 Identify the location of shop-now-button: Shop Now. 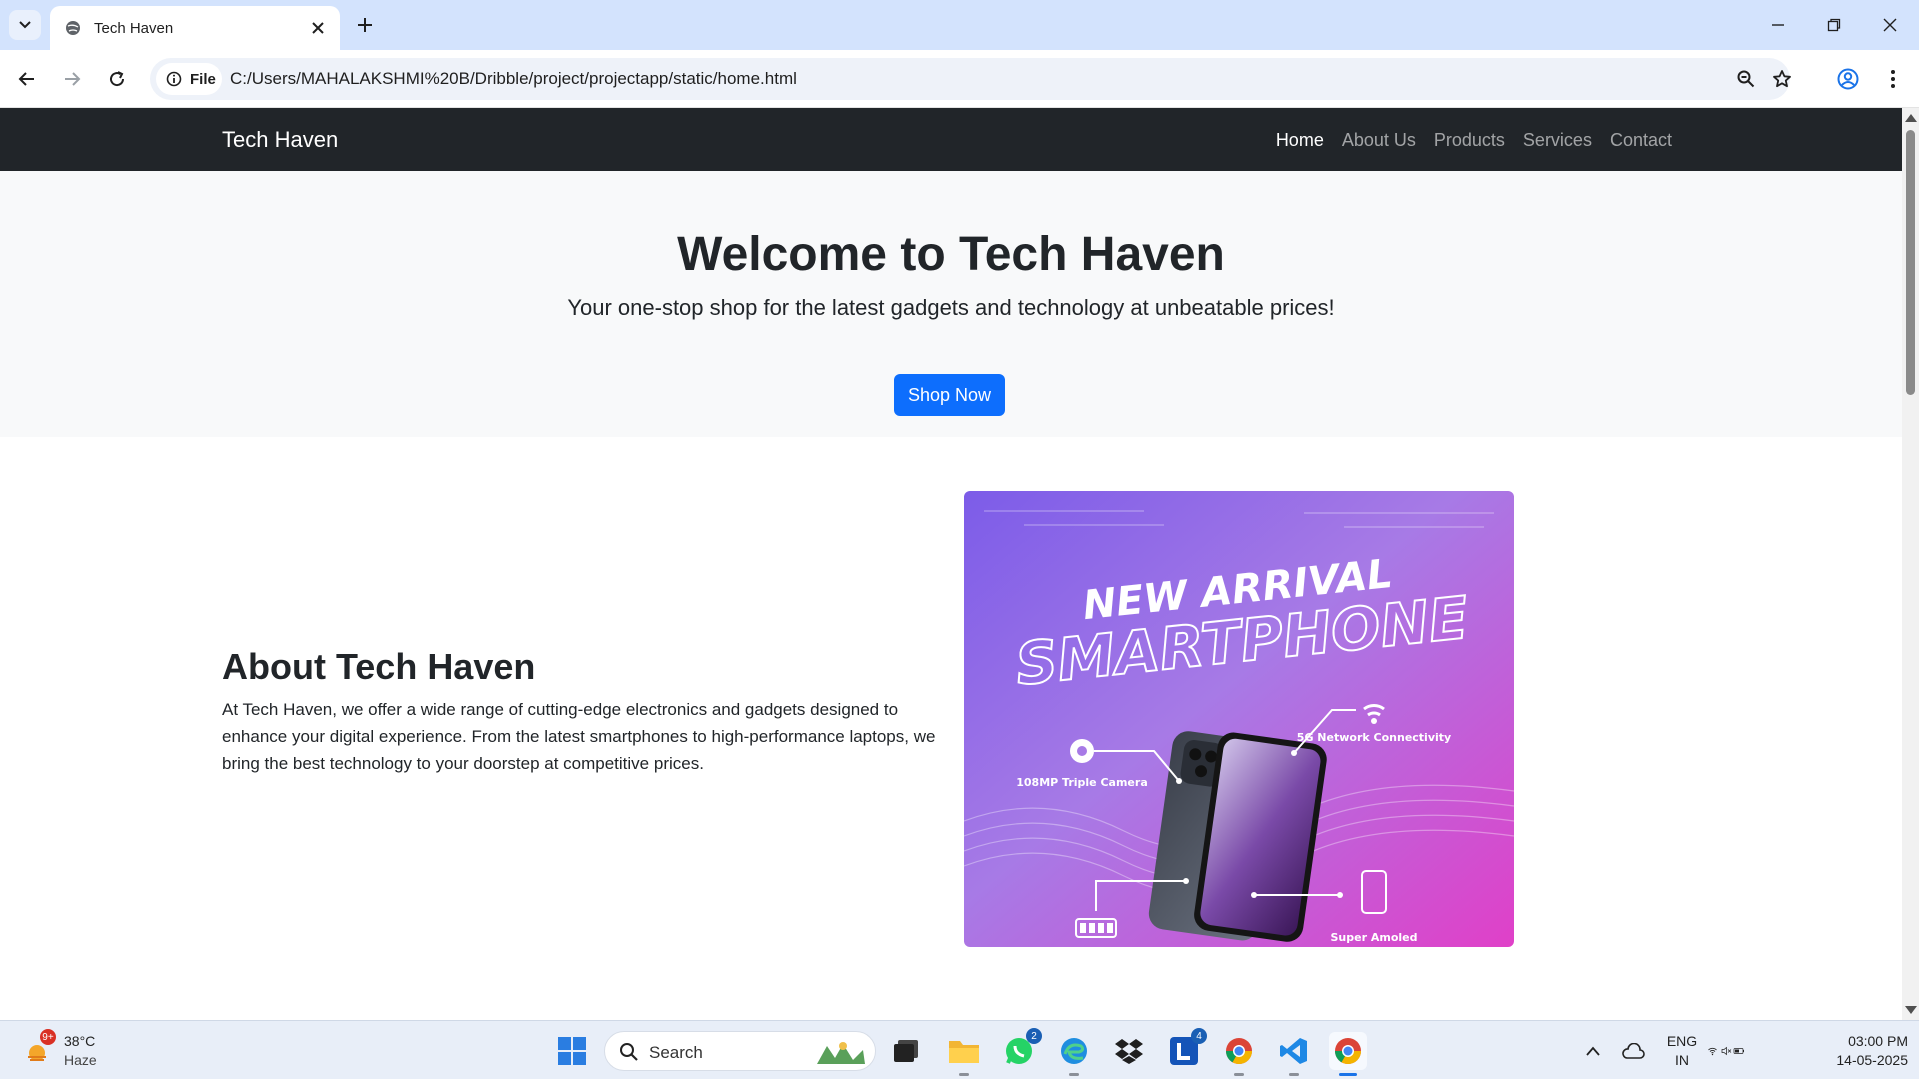
(949, 395).